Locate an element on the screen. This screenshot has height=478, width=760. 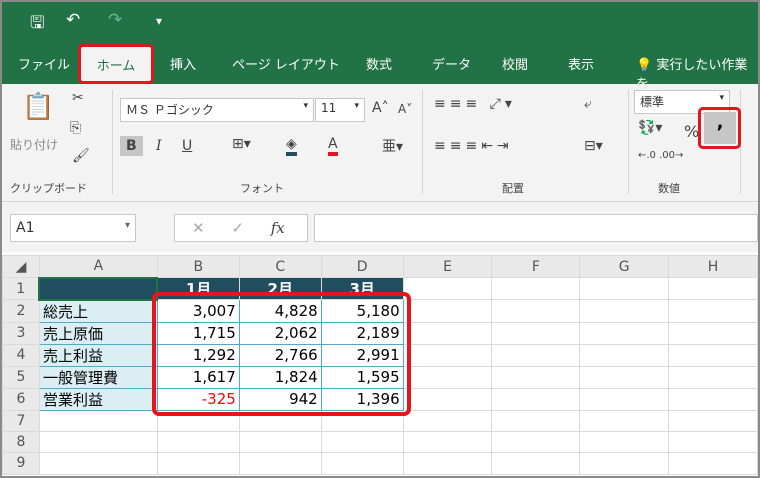
decrease-font-icon: A˅ is located at coordinates (405, 109).